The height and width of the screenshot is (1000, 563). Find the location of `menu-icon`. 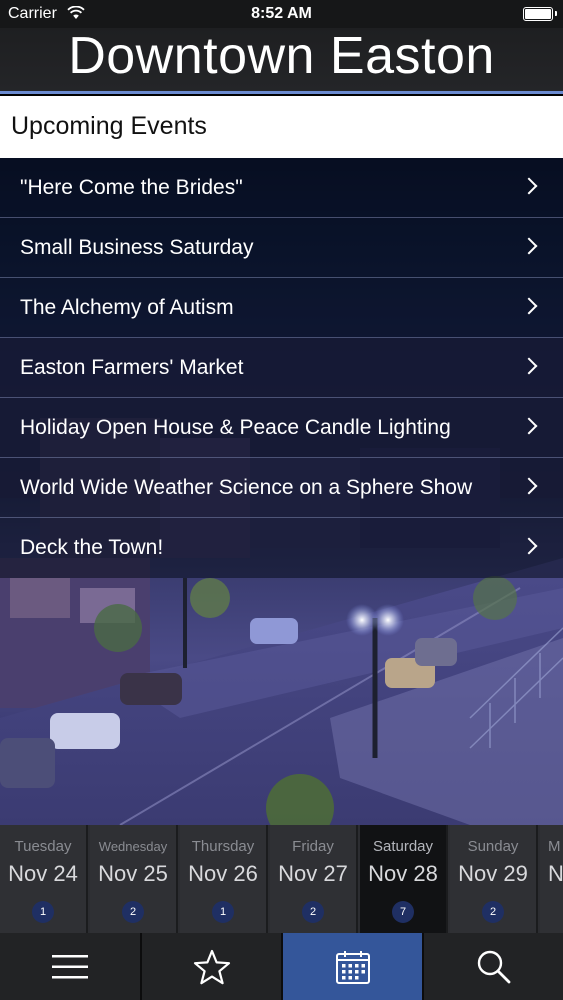

menu-icon is located at coordinates (70, 966).